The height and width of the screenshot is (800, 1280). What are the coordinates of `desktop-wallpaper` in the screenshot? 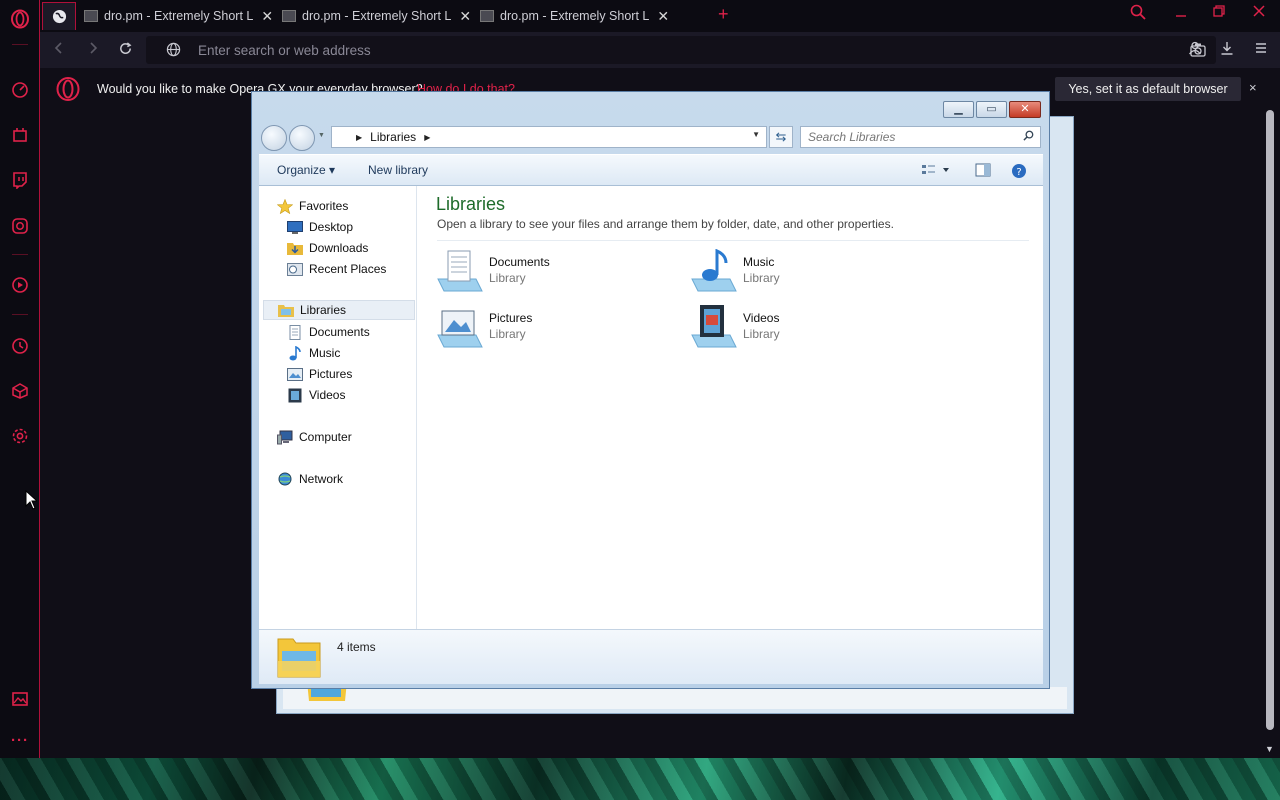 It's located at (640, 779).